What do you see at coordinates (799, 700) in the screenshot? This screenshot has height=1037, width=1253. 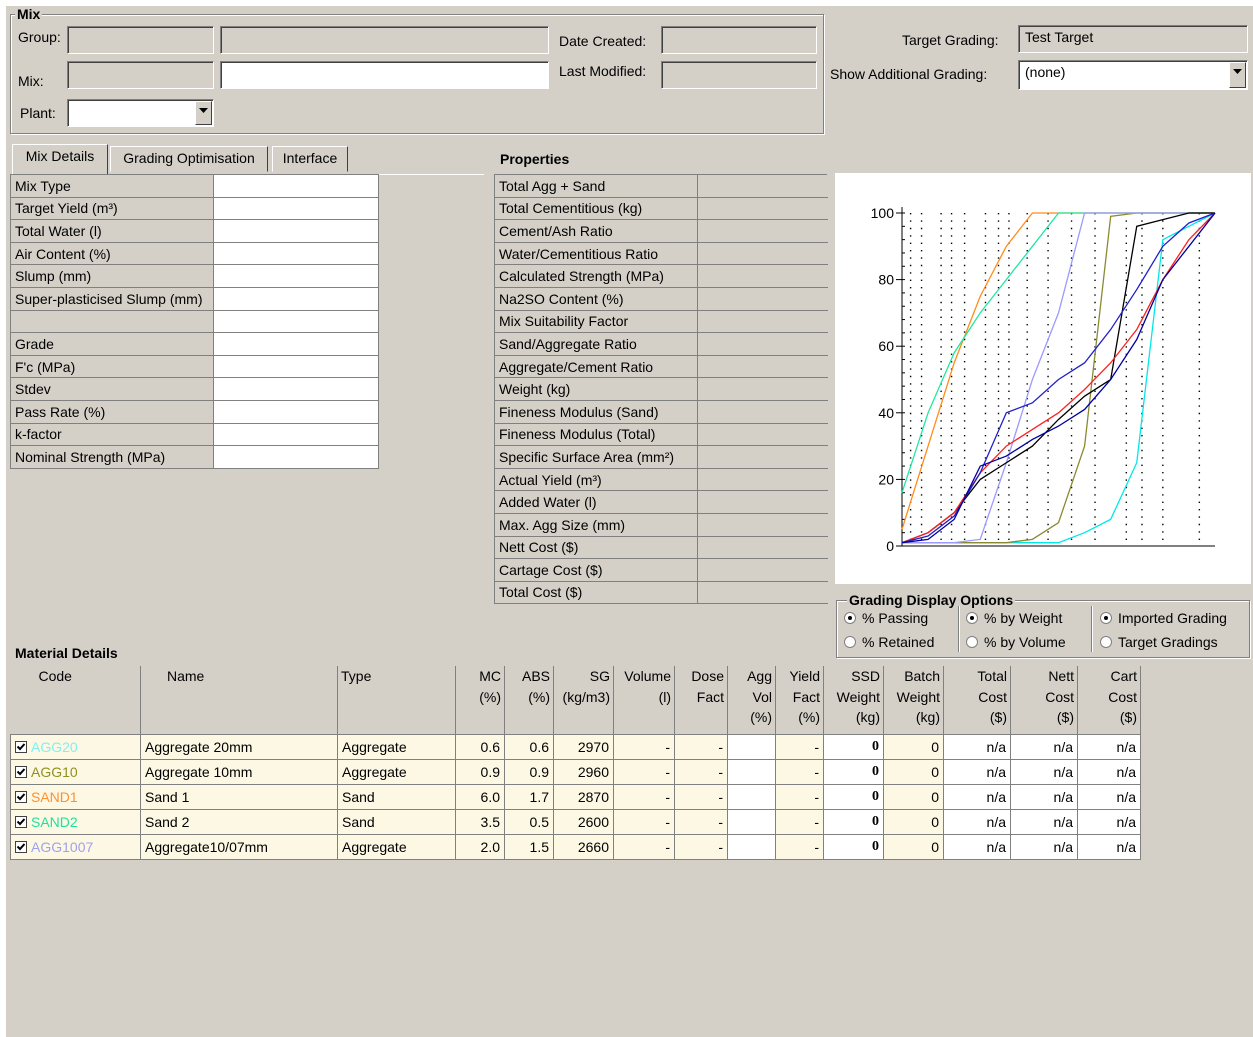 I see `column-header: Yield Fact (%)` at bounding box center [799, 700].